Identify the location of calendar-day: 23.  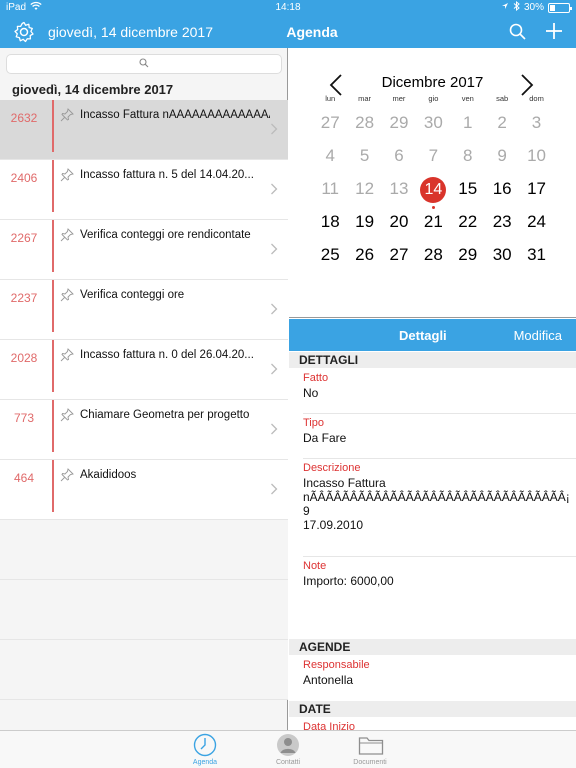
(502, 223).